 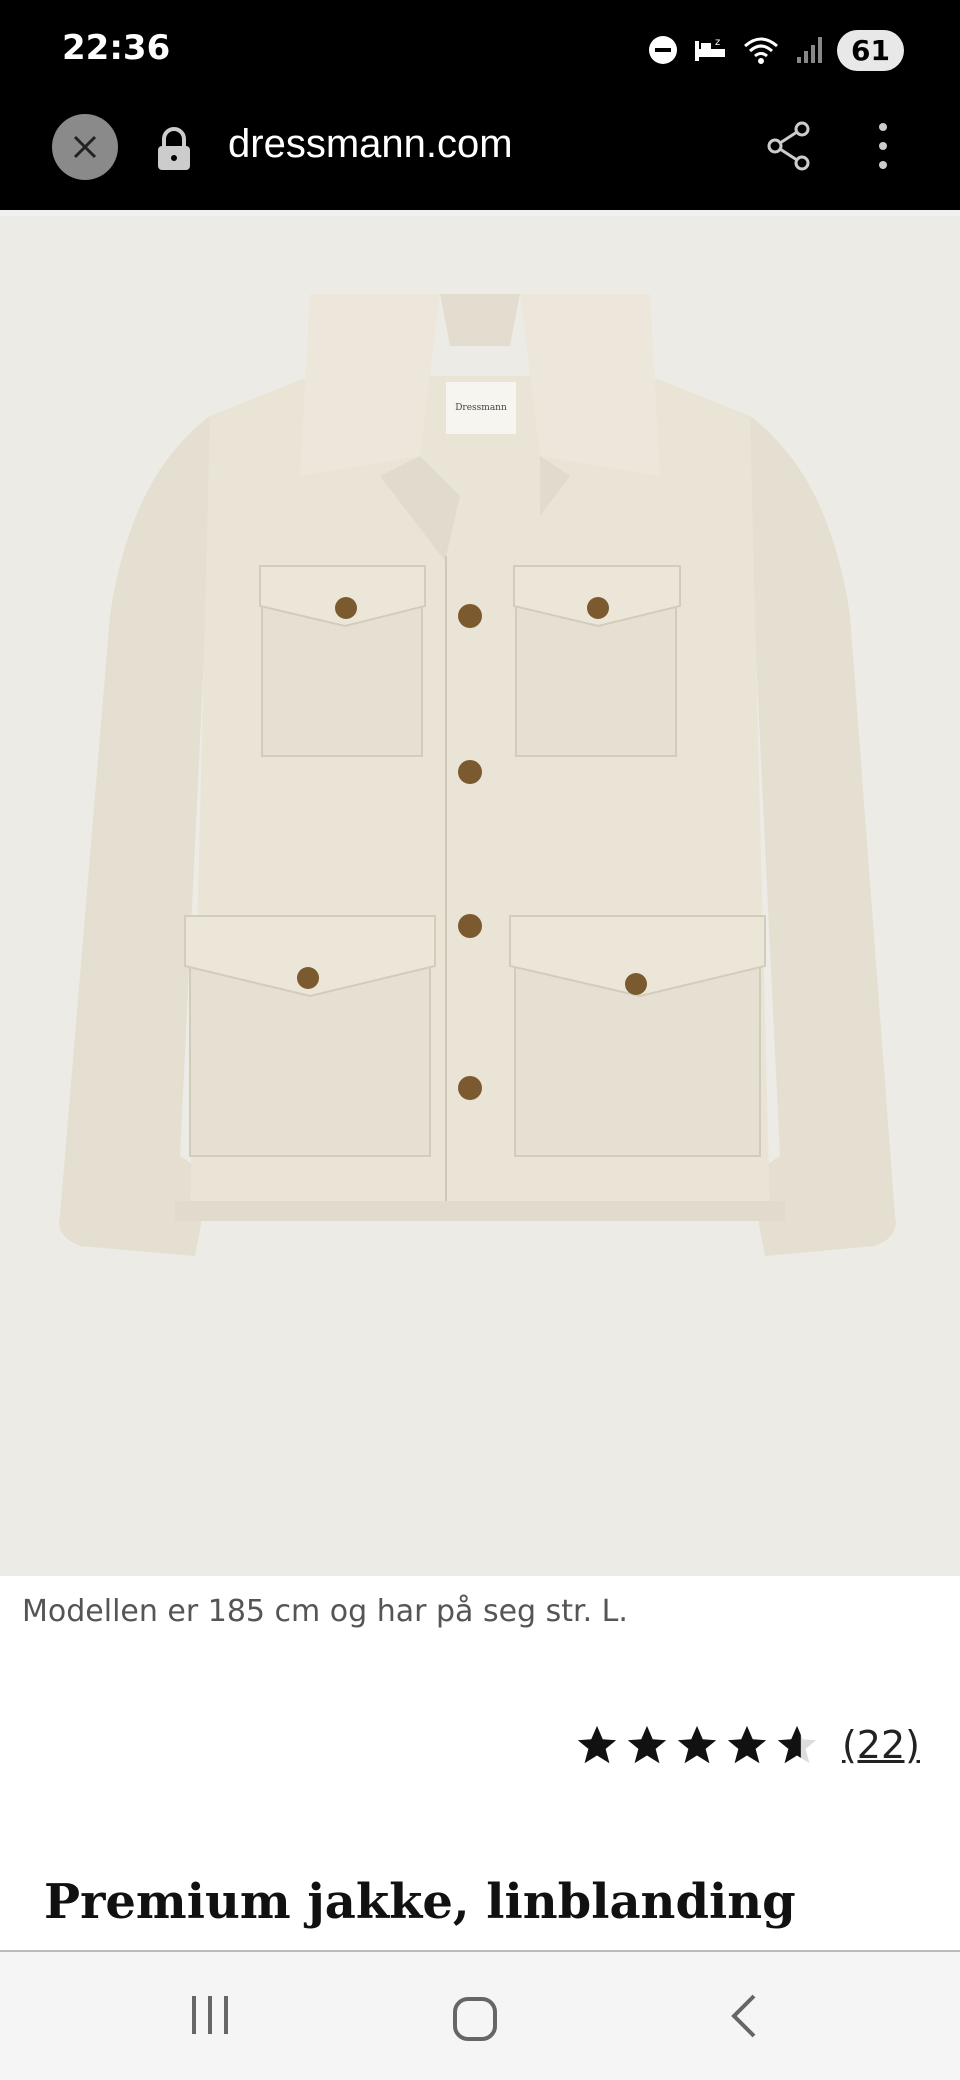 What do you see at coordinates (717, 42) in the screenshot?
I see `svg-text: z` at bounding box center [717, 42].